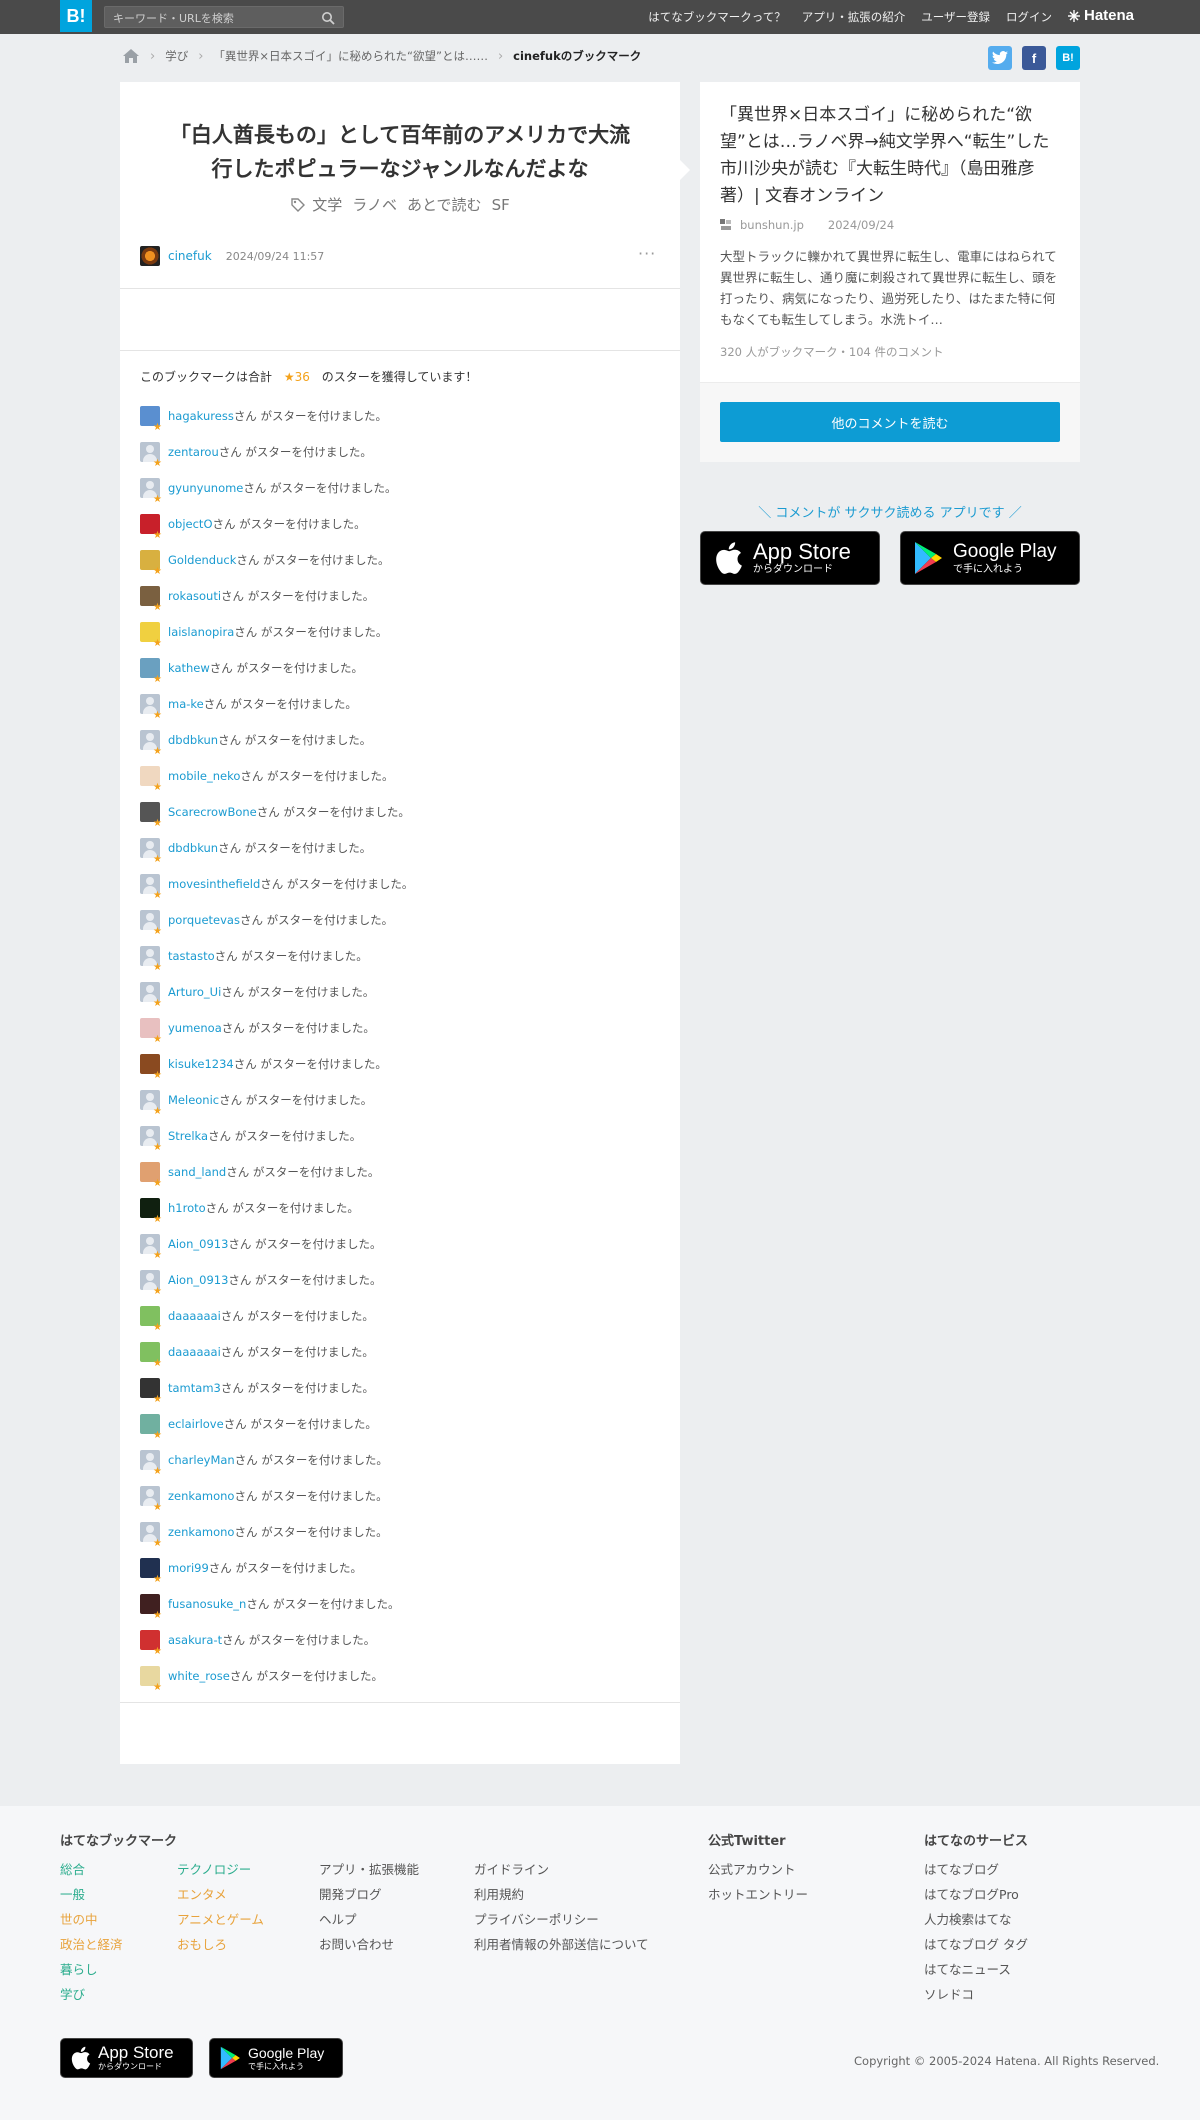  What do you see at coordinates (197, 1172) in the screenshot?
I see `star-username: sand_land` at bounding box center [197, 1172].